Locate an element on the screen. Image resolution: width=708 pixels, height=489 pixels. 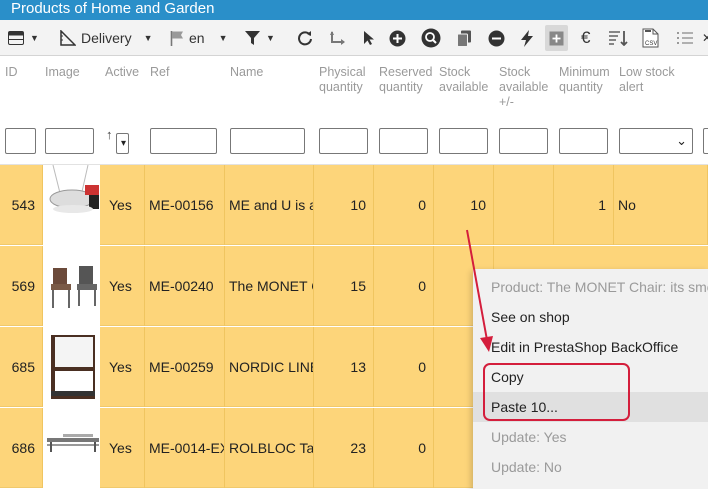
filter-reserved-quantity-input is located at coordinates (403, 141).